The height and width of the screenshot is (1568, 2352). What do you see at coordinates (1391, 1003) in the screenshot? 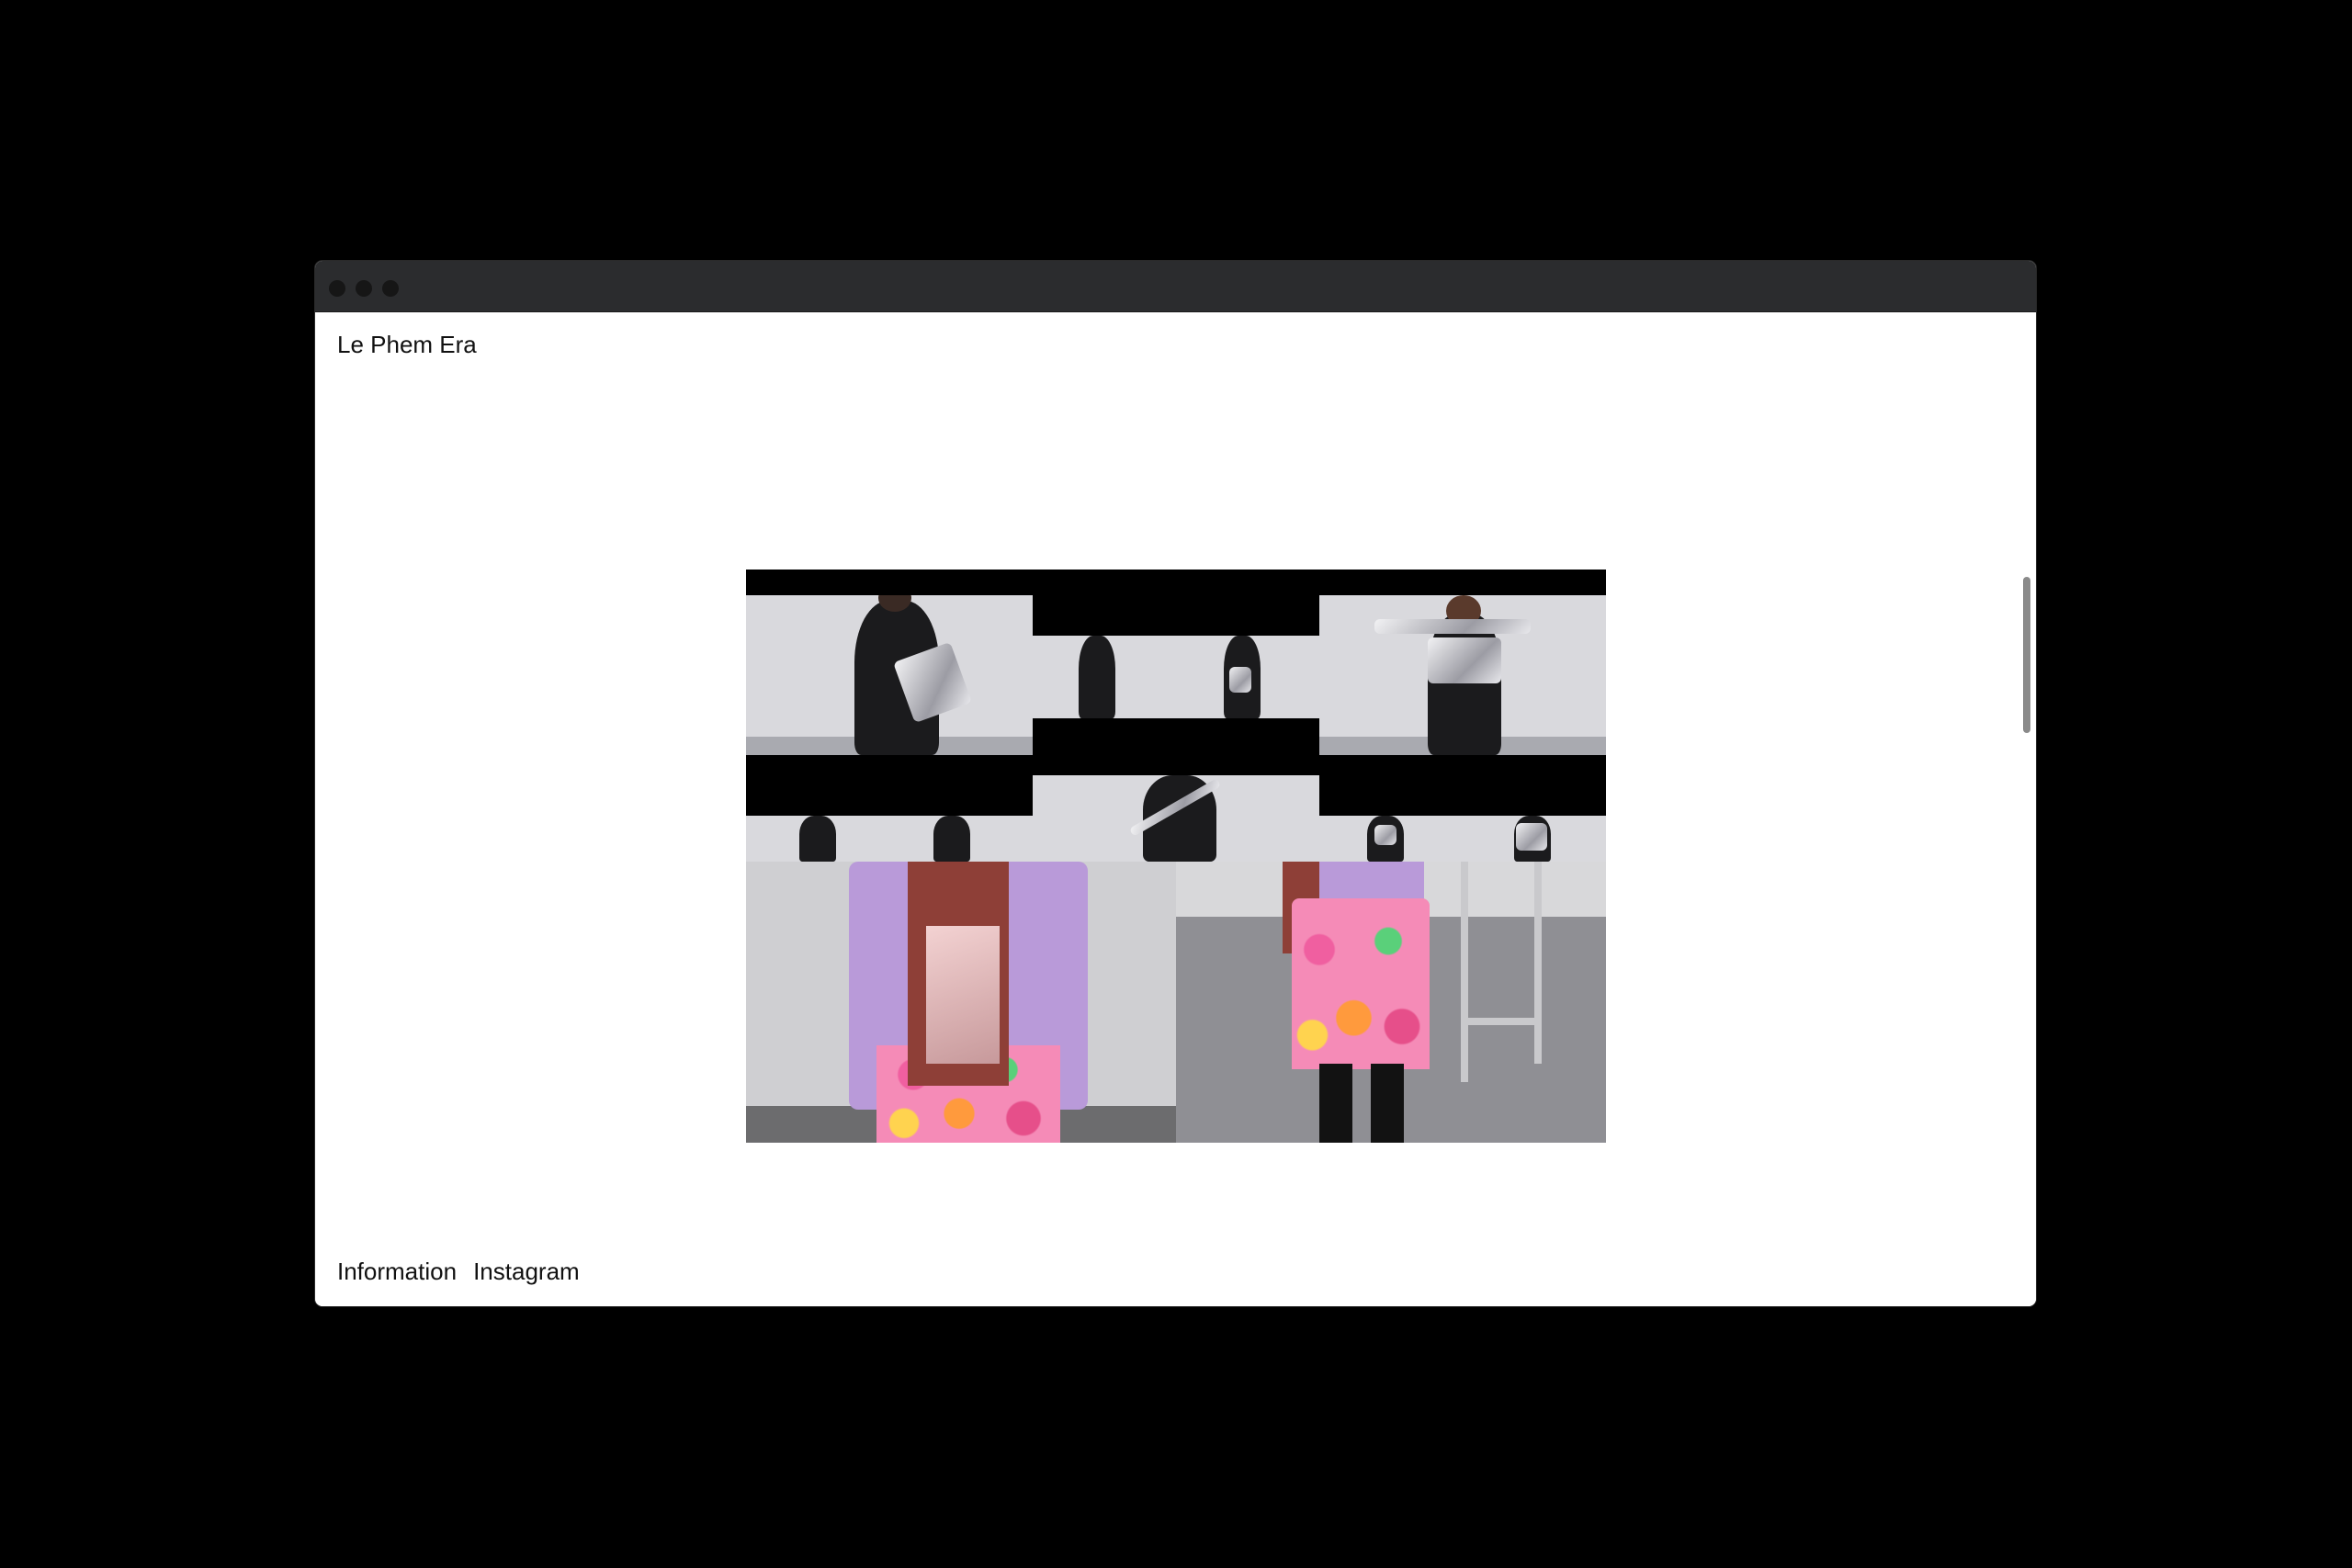
I see `collage-photo-right` at bounding box center [1391, 1003].